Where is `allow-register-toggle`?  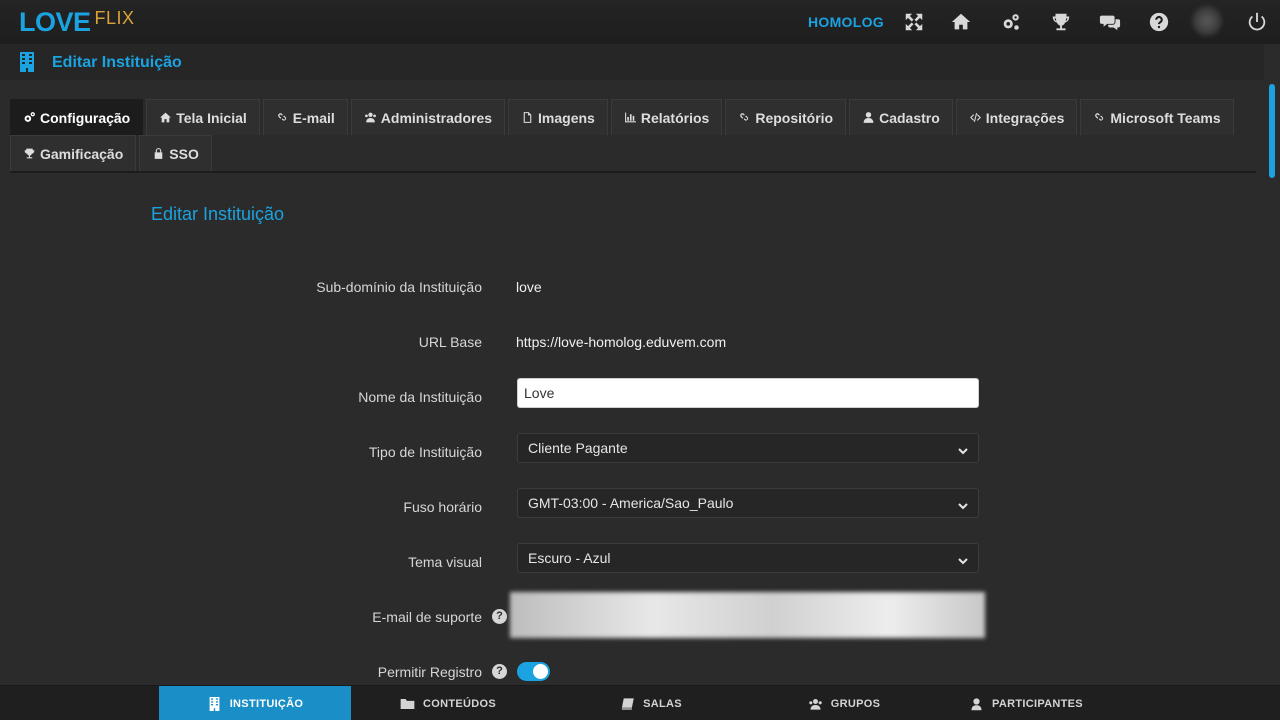
allow-register-toggle is located at coordinates (533, 671).